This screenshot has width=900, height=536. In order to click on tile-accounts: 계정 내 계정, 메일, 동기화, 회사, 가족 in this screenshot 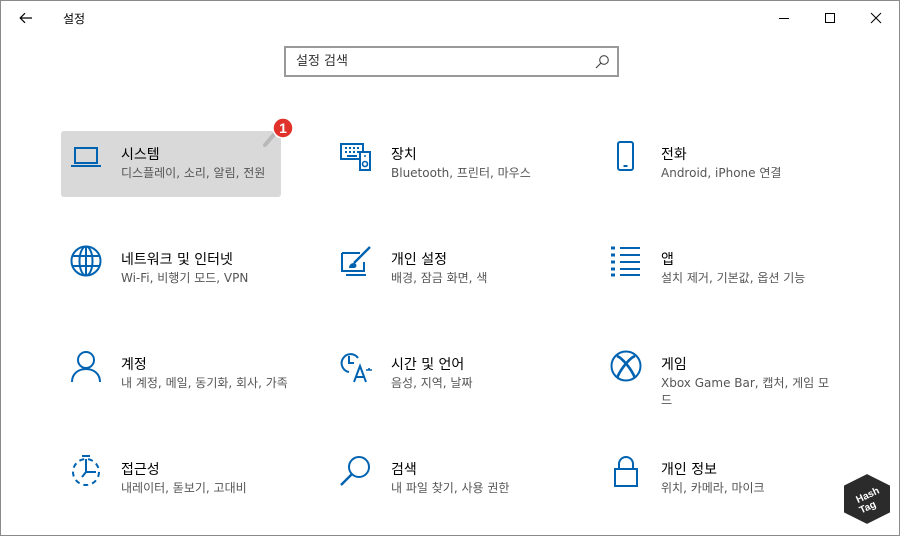, I will do `click(174, 374)`.